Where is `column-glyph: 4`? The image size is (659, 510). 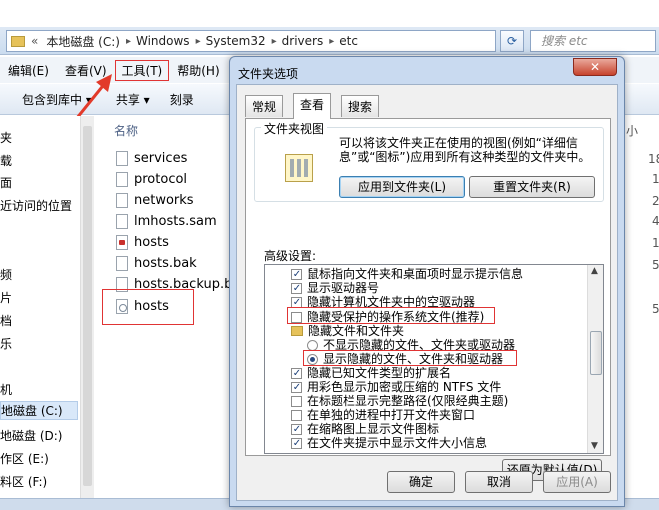
column-glyph: 4 is located at coordinates (655, 221).